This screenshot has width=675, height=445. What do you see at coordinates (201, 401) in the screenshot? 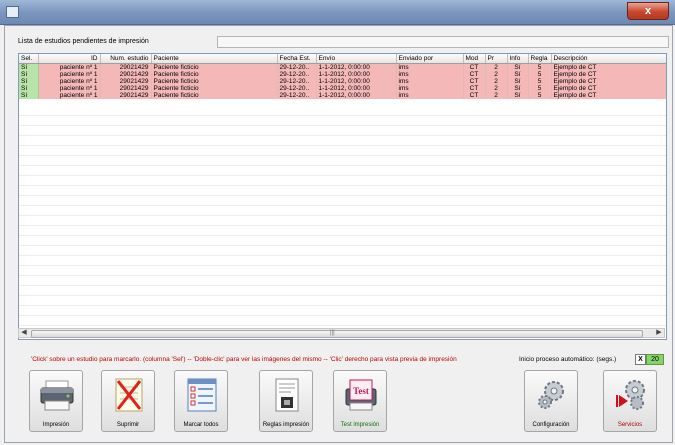
I see `marcar-todos-button: Marcar todos` at bounding box center [201, 401].